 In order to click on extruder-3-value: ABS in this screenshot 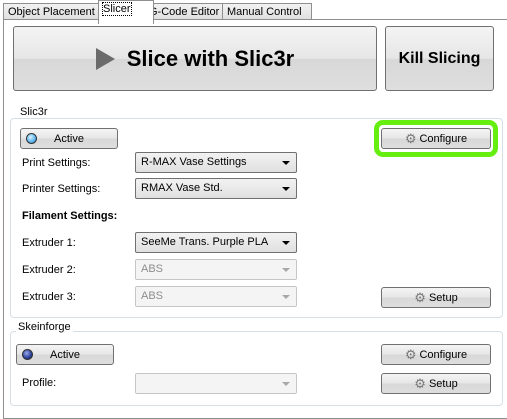, I will do `click(152, 296)`.